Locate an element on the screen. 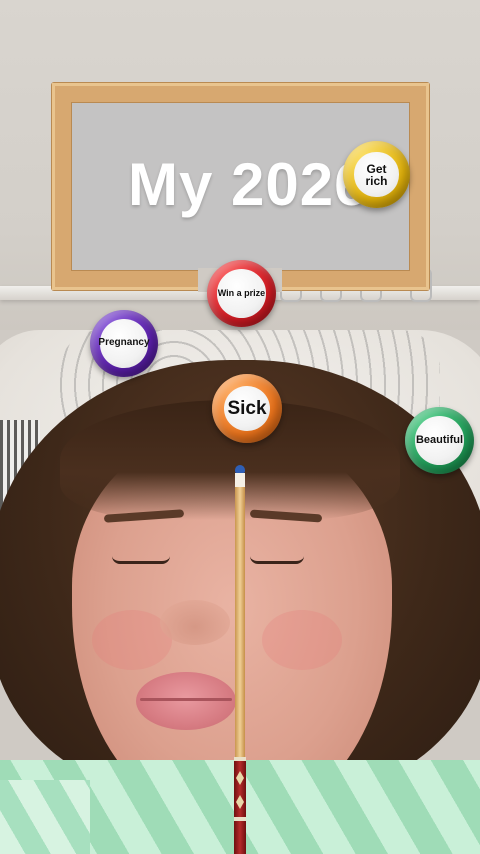 The image size is (480, 854). pool-cue is located at coordinates (240, 659).